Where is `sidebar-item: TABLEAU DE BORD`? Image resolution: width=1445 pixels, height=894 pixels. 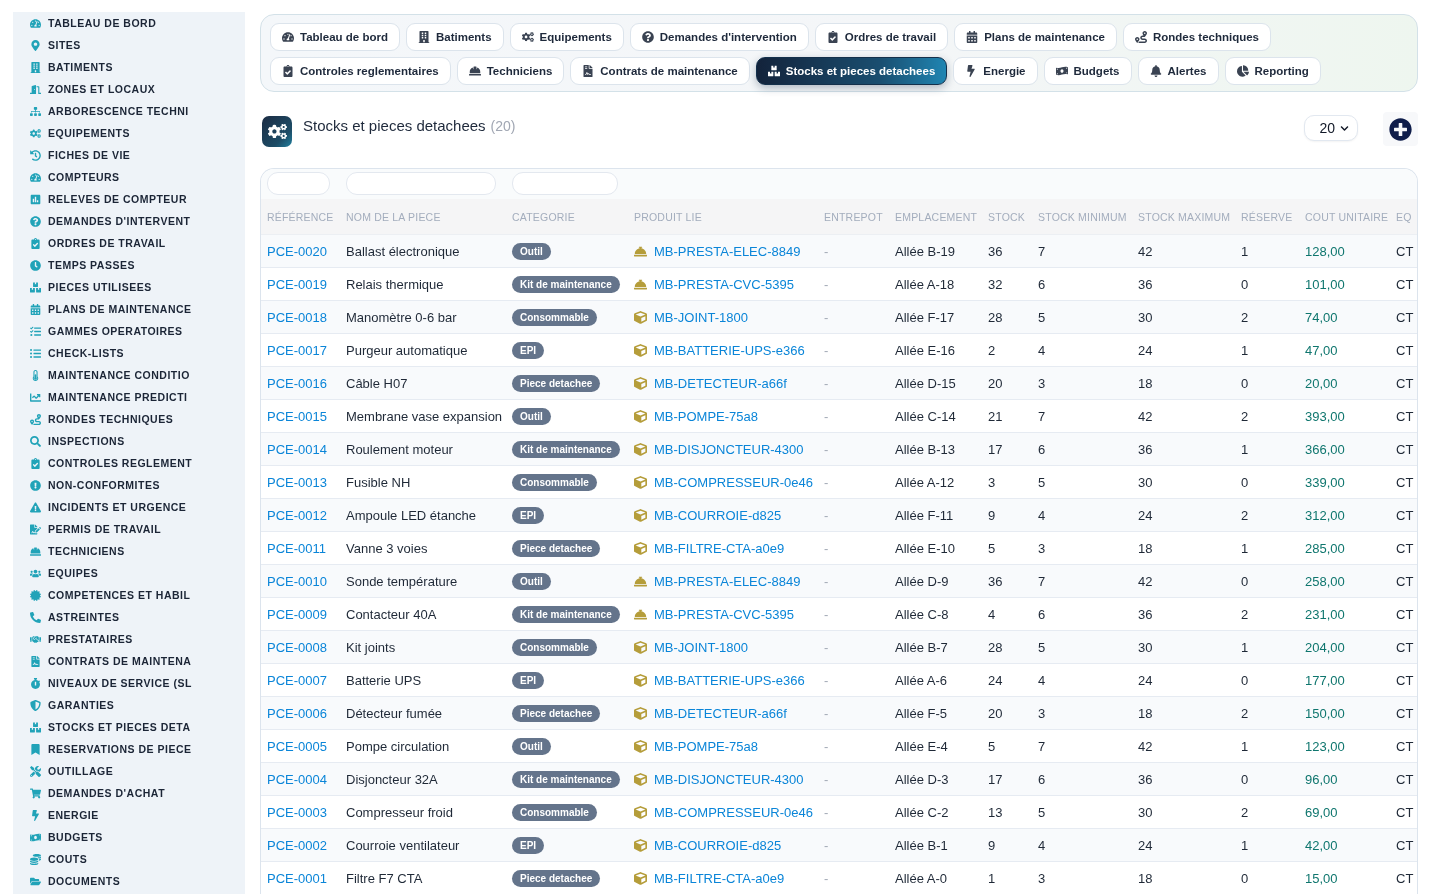
sidebar-item: TABLEAU DE BORD is located at coordinates (93, 23).